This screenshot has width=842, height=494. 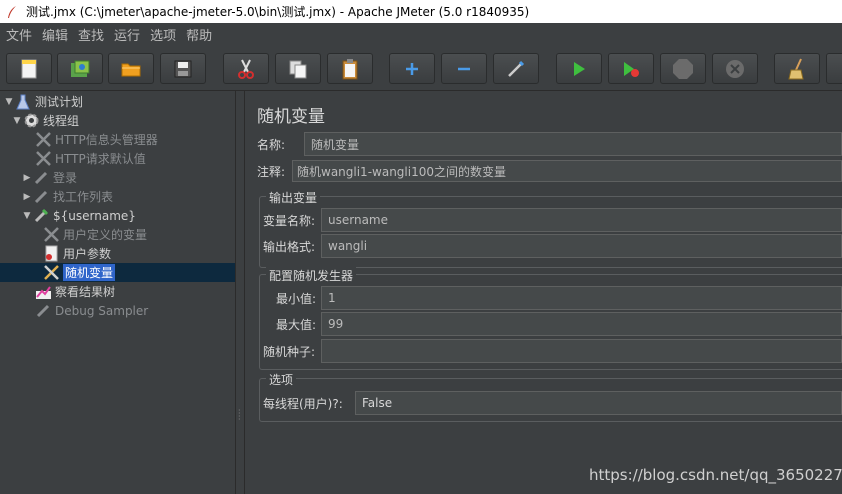 What do you see at coordinates (271, 144) in the screenshot?
I see `name-label: 名称:` at bounding box center [271, 144].